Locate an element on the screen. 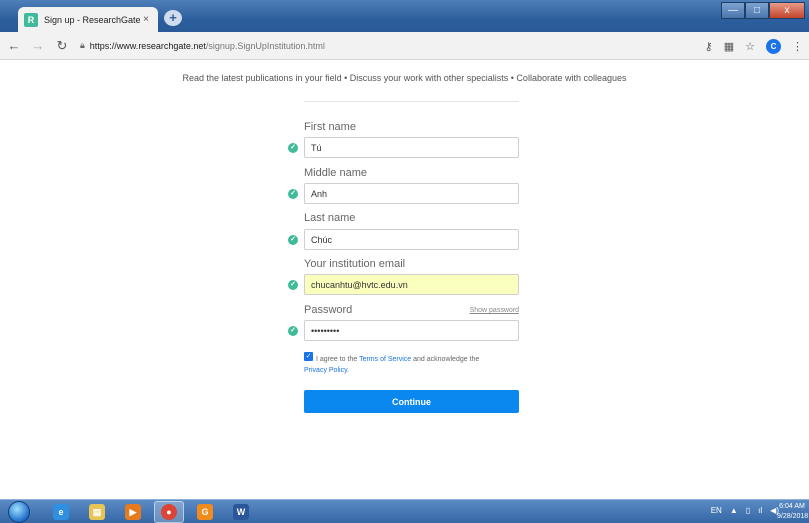 The height and width of the screenshot is (523, 809). first-name-label: First name is located at coordinates (330, 127).